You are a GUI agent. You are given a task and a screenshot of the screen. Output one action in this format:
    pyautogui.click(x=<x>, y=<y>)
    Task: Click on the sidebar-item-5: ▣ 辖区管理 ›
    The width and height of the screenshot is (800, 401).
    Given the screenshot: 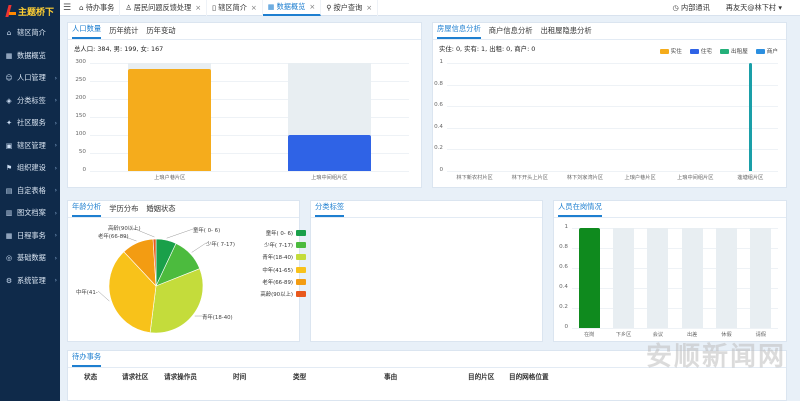 What is the action you would take?
    pyautogui.click(x=30, y=146)
    